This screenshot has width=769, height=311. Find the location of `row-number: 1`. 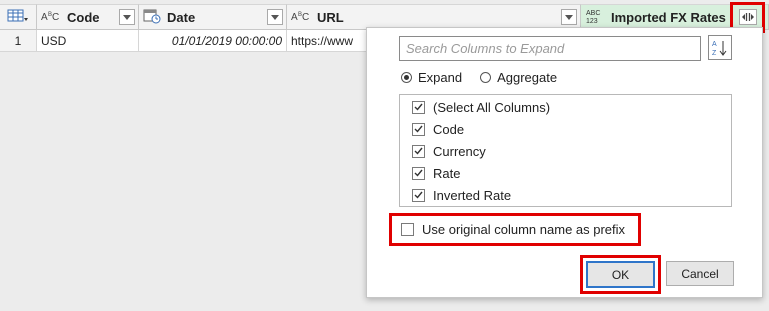

row-number: 1 is located at coordinates (18, 41).